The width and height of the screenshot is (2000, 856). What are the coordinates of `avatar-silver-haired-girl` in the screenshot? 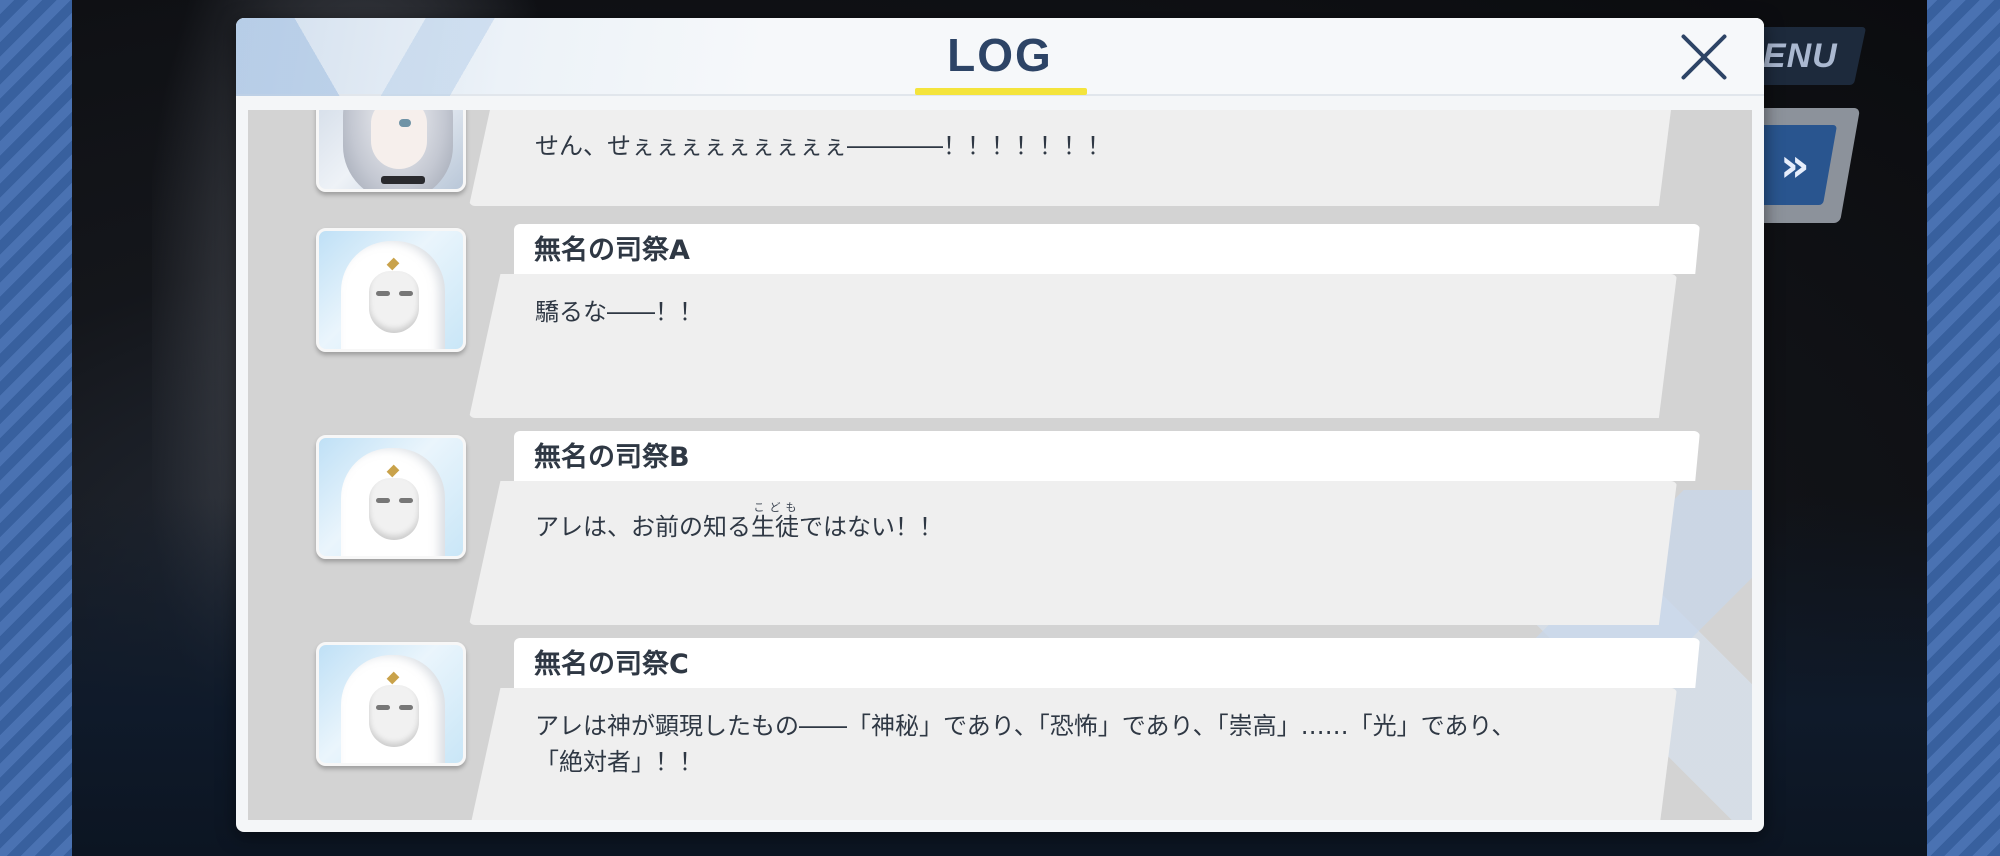 It's located at (391, 151).